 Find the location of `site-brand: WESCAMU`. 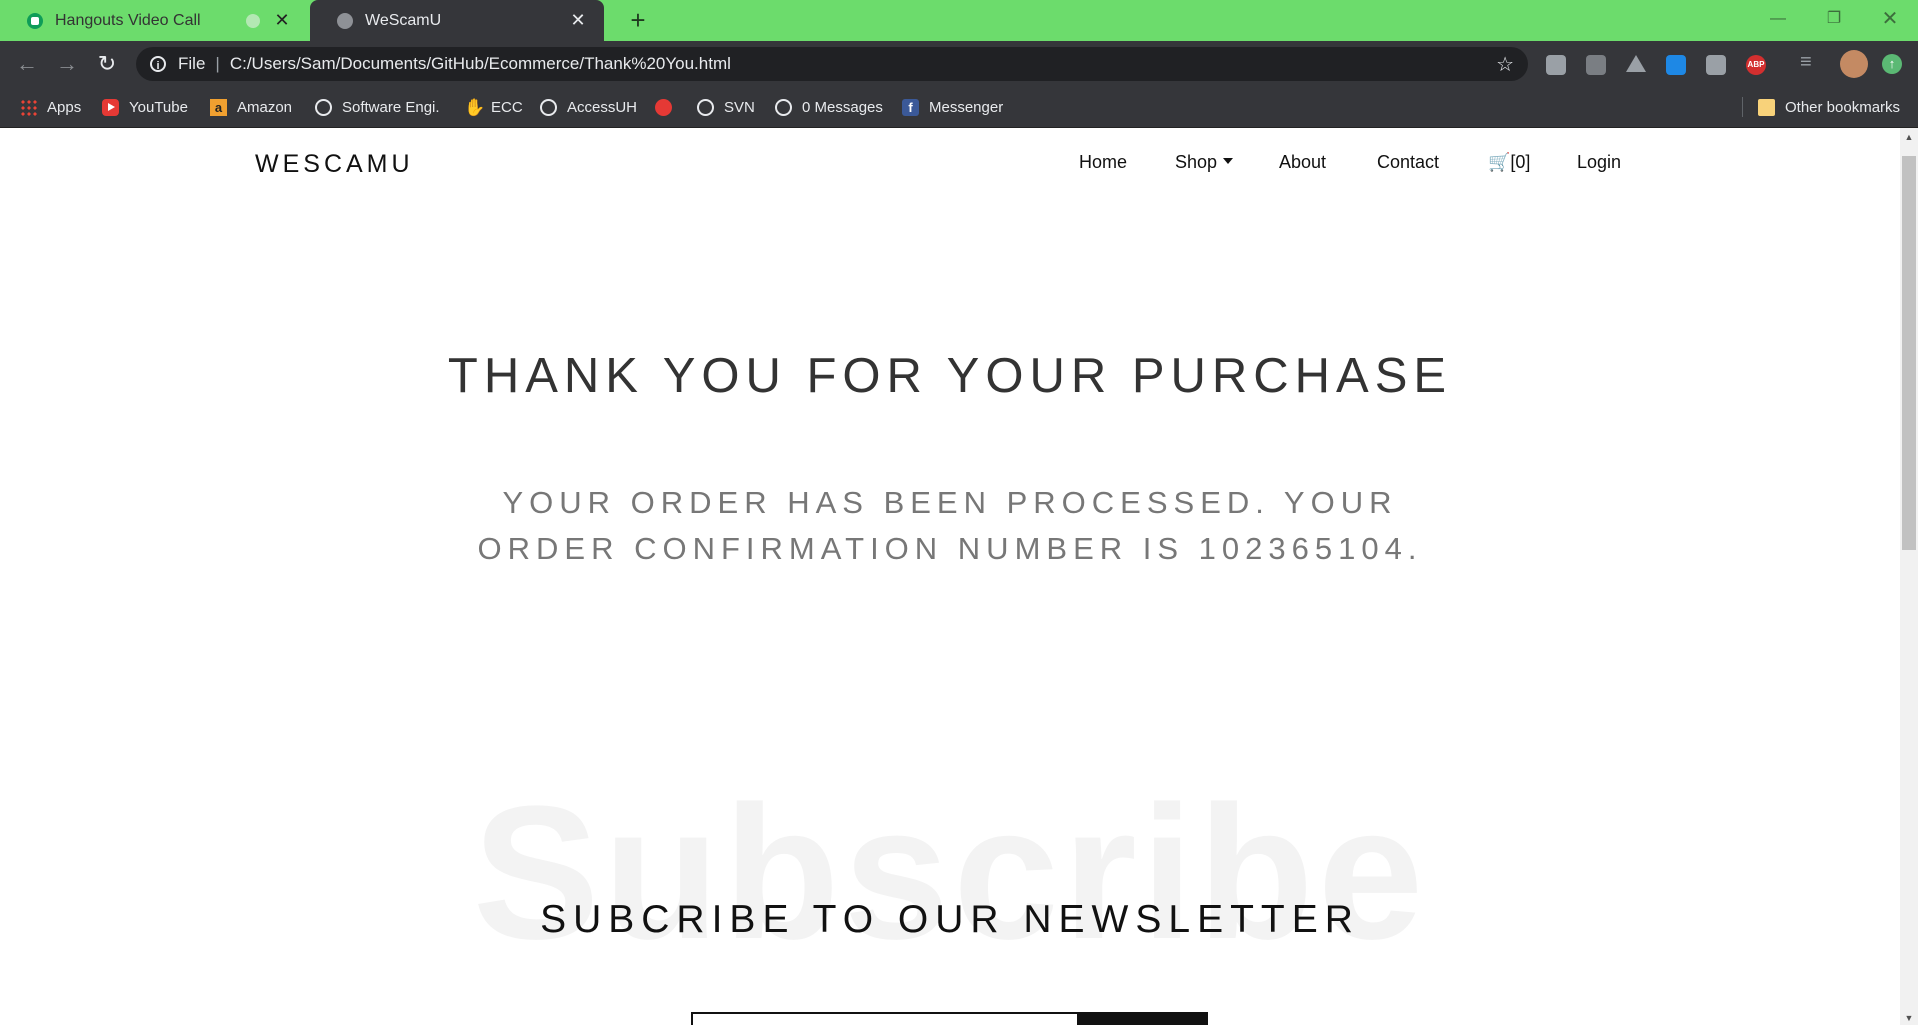

site-brand: WESCAMU is located at coordinates (334, 164).